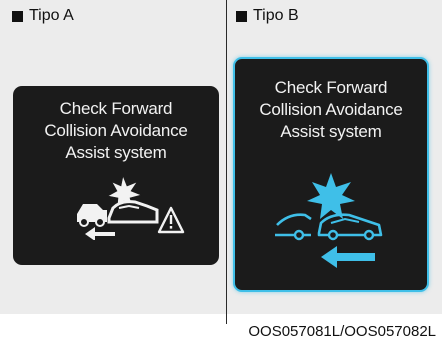 This screenshot has width=442, height=342. I want to click on panel-b-label-text: Tipo B, so click(276, 15).